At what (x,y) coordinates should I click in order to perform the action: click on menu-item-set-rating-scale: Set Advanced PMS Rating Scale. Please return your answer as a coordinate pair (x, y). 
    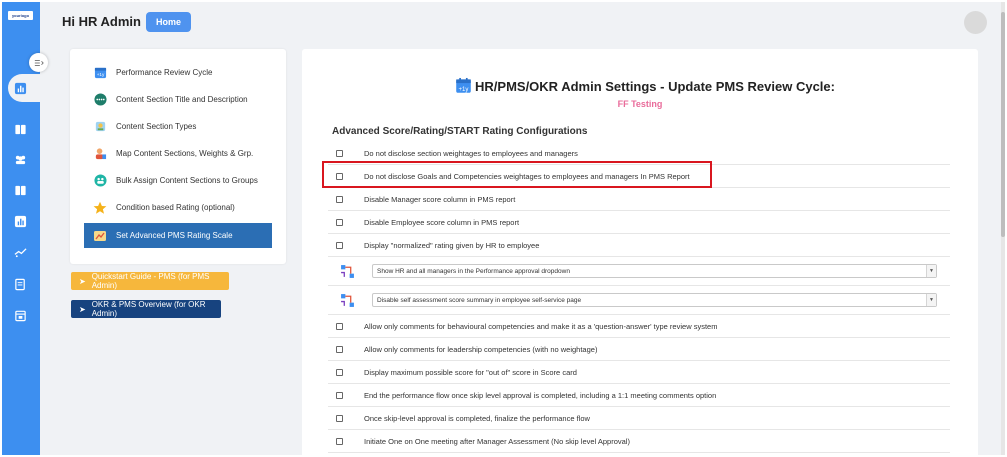
    Looking at the image, I should click on (178, 235).